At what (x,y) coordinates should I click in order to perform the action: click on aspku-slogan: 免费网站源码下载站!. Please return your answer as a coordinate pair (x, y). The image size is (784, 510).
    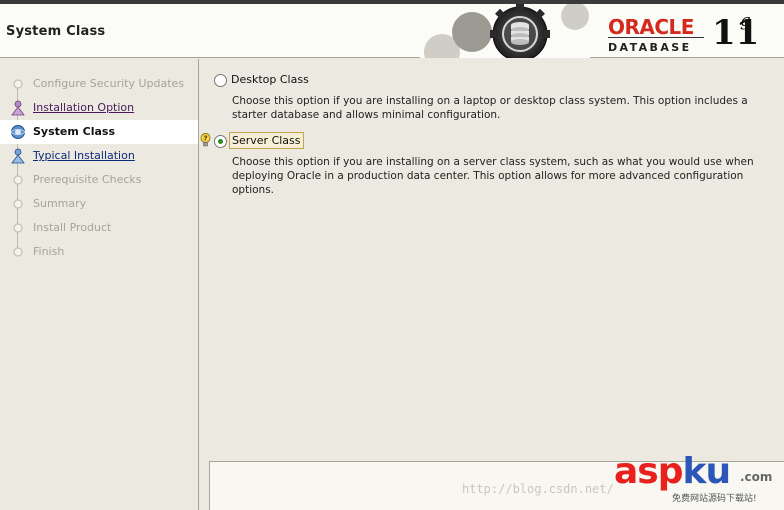
    Looking at the image, I should click on (714, 499).